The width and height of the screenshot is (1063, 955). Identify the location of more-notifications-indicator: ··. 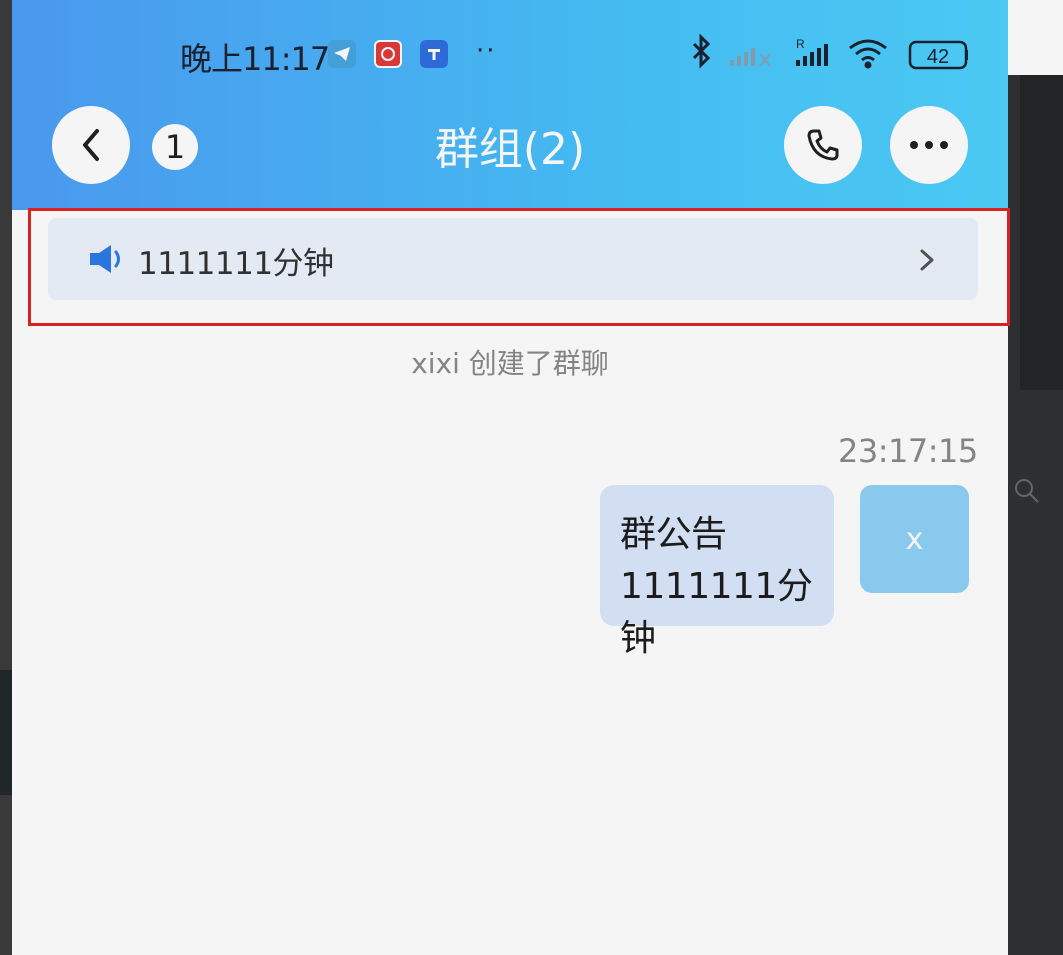
(486, 51).